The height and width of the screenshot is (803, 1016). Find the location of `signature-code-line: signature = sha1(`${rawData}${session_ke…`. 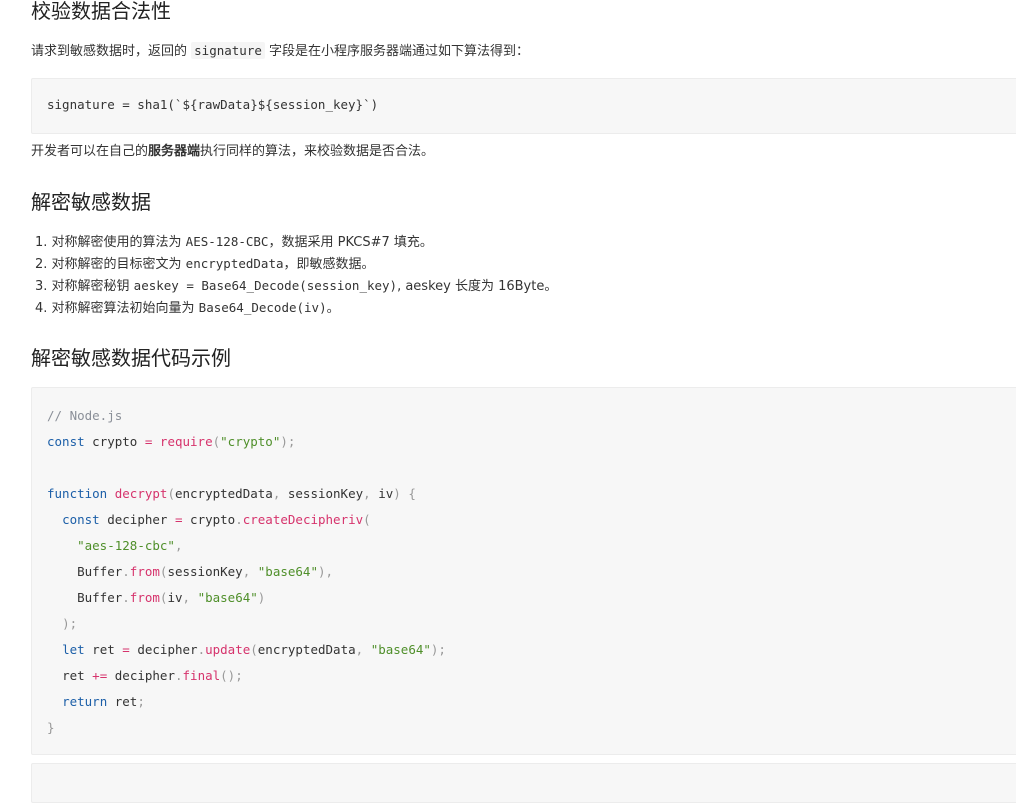

signature-code-line: signature = sha1(`${rawData}${session_ke… is located at coordinates (213, 104).